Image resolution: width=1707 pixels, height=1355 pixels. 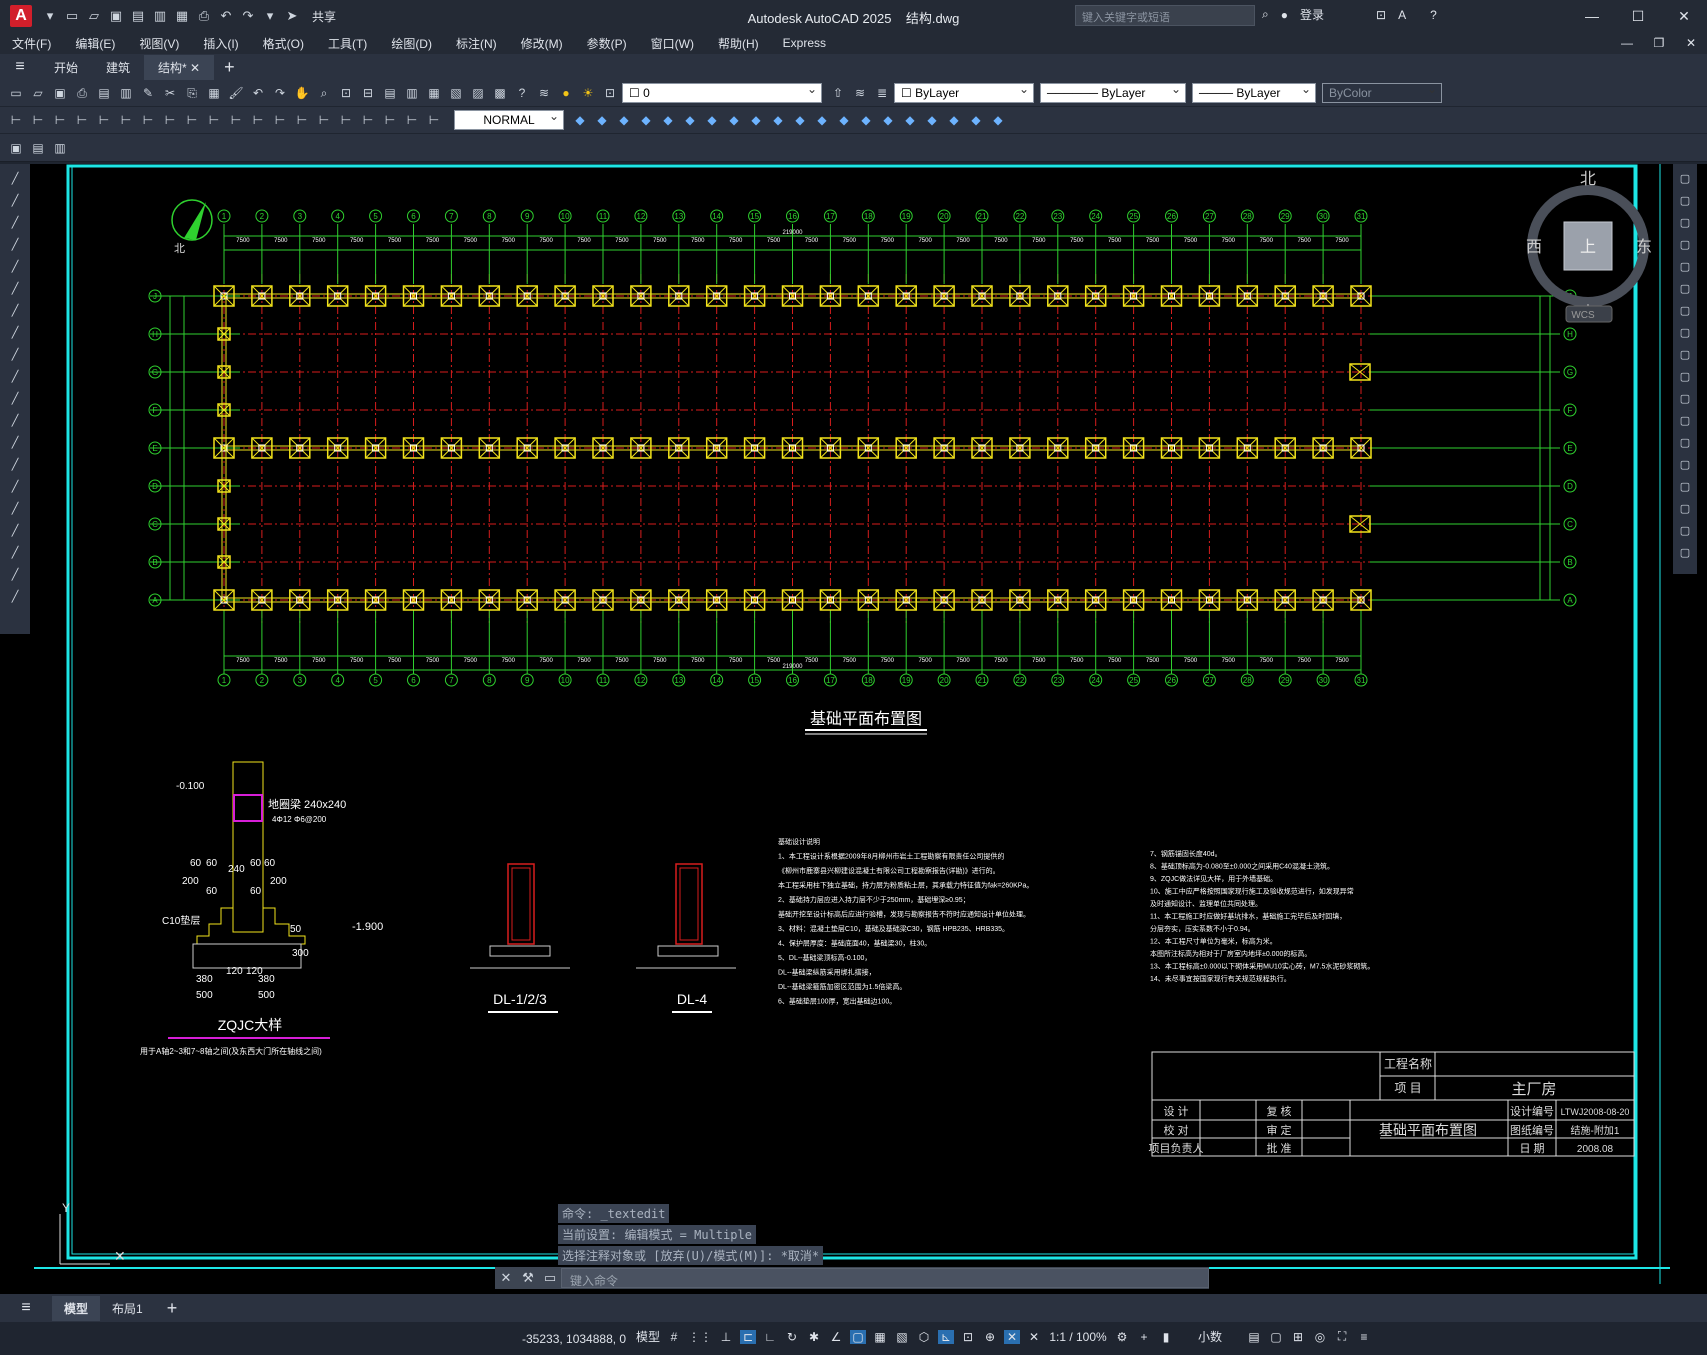 What do you see at coordinates (456, 93) in the screenshot?
I see `sheet-set-icon: ▧` at bounding box center [456, 93].